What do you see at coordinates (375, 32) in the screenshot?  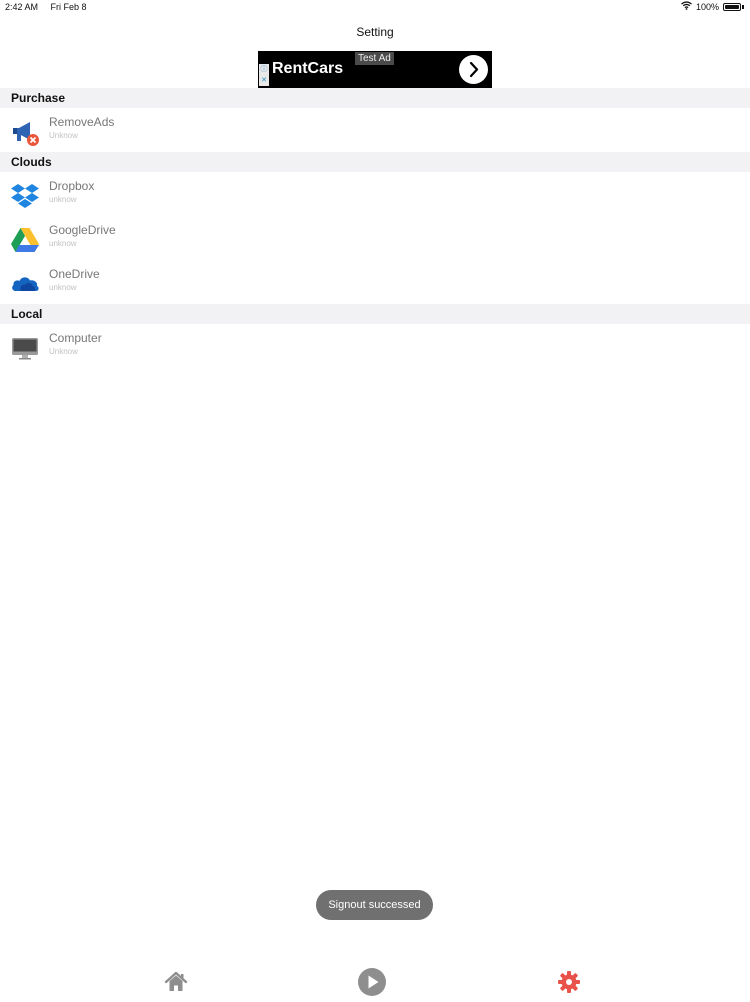 I see `page-title: Setting` at bounding box center [375, 32].